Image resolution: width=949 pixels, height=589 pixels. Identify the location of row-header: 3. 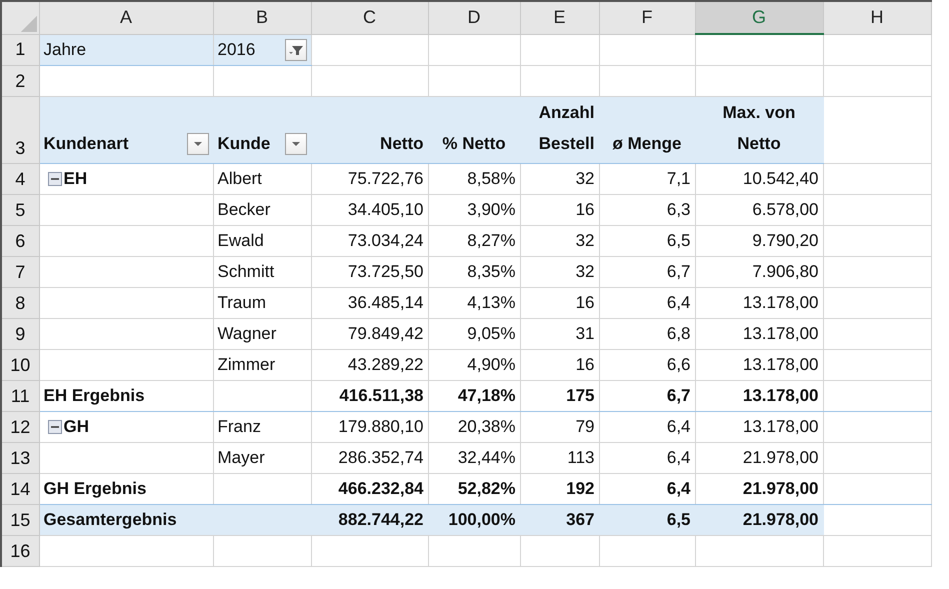
(20, 130).